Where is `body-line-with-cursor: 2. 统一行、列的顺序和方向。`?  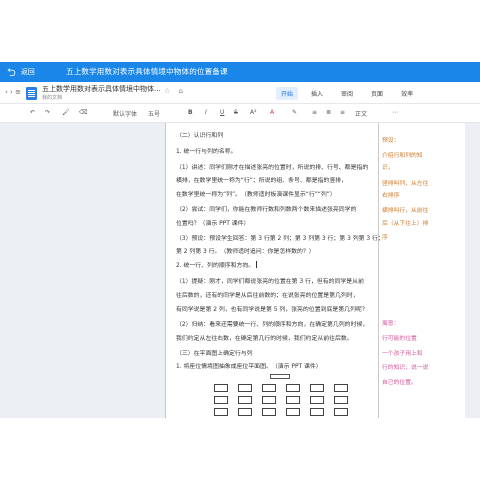
body-line-with-cursor: 2. 统一行、列的顺序和方向。 is located at coordinates (217, 264).